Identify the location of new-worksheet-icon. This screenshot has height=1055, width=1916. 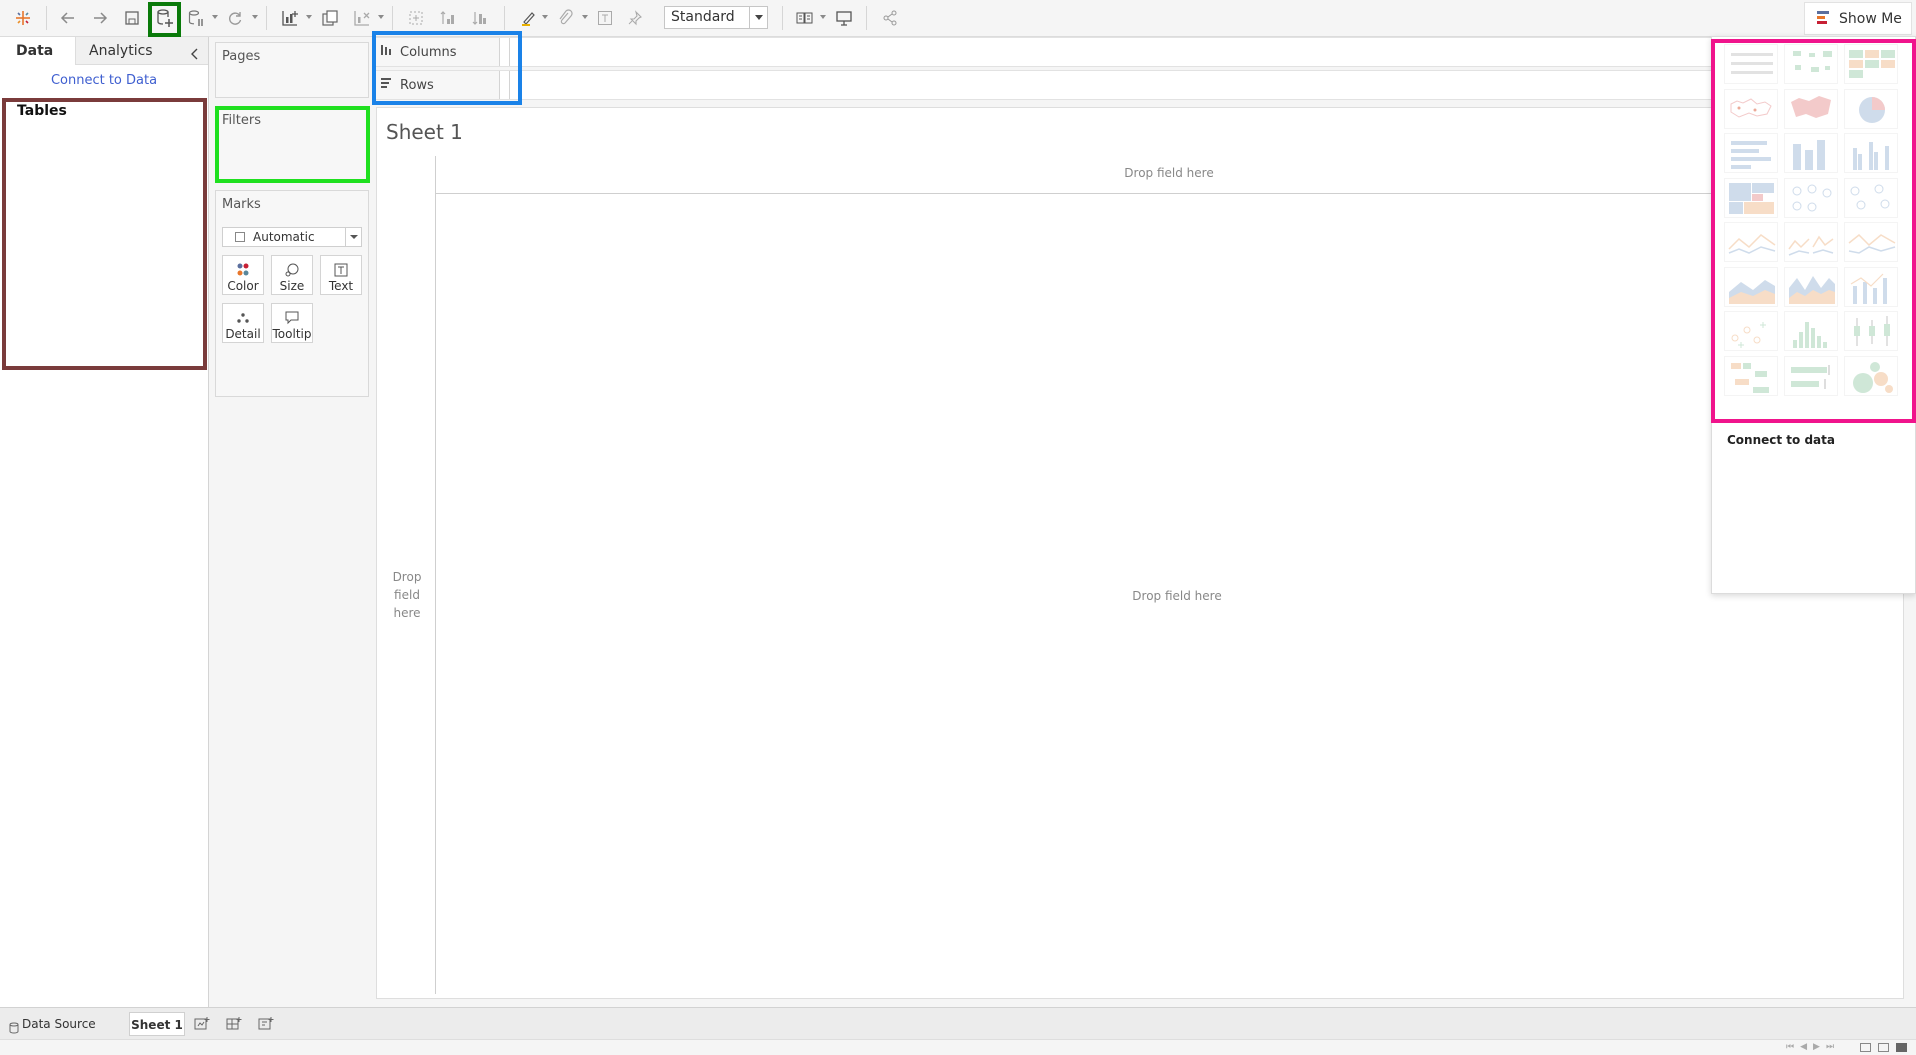
(290, 18).